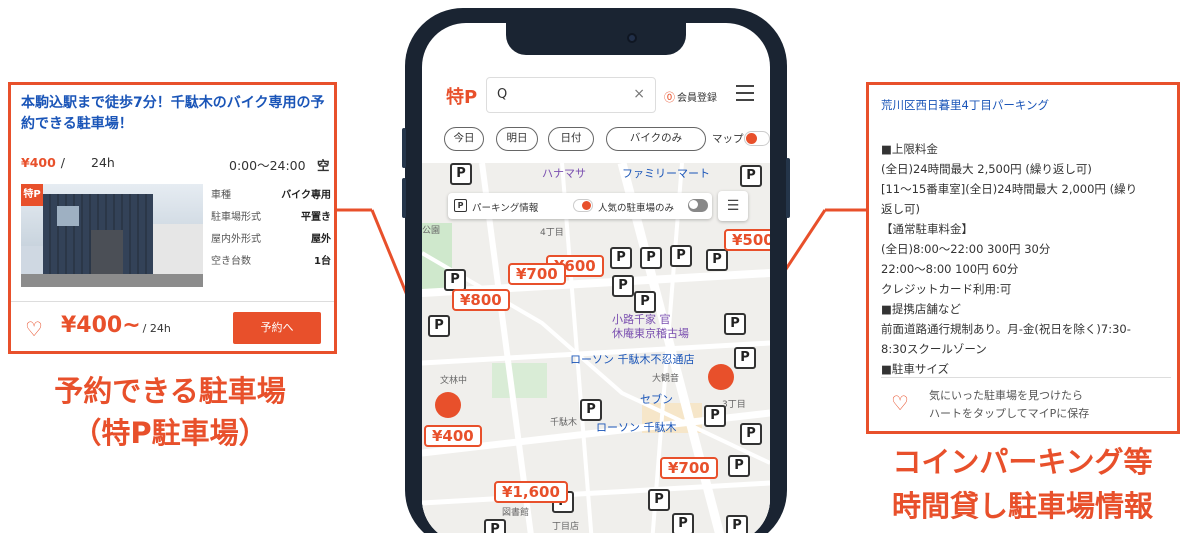 The height and width of the screenshot is (533, 1185). What do you see at coordinates (747, 240) in the screenshot?
I see `price-pin: ¥500` at bounding box center [747, 240].